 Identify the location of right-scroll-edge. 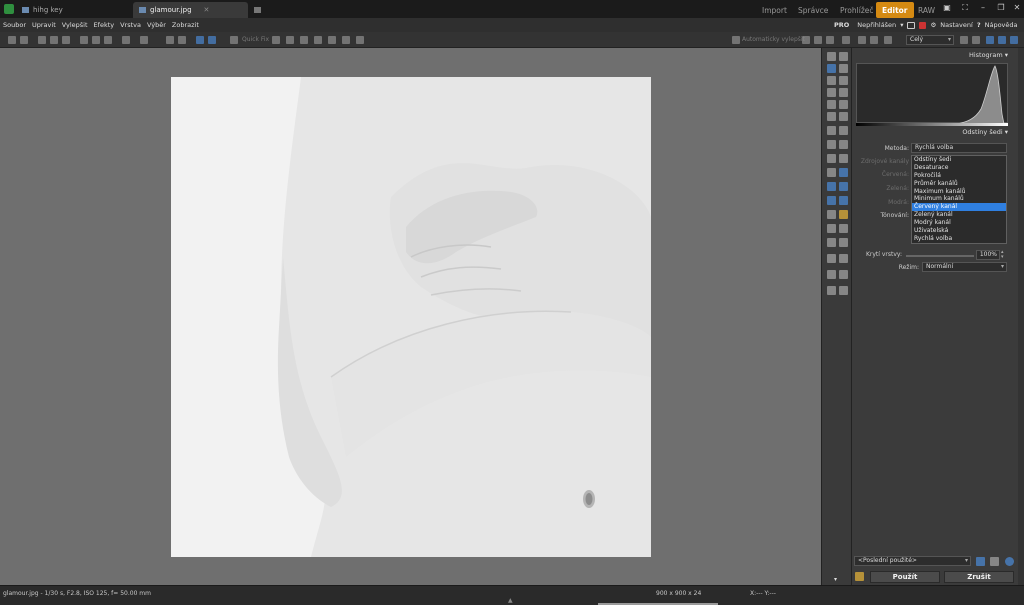
(1021, 316).